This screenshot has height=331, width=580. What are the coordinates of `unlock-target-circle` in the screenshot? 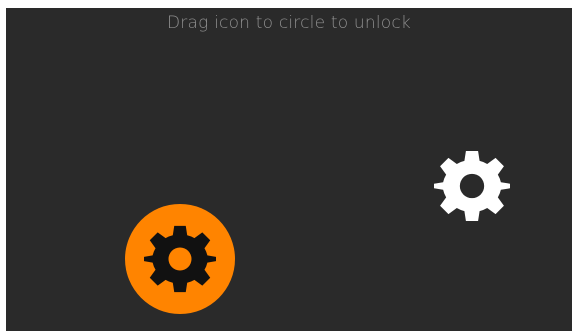 It's located at (180, 259).